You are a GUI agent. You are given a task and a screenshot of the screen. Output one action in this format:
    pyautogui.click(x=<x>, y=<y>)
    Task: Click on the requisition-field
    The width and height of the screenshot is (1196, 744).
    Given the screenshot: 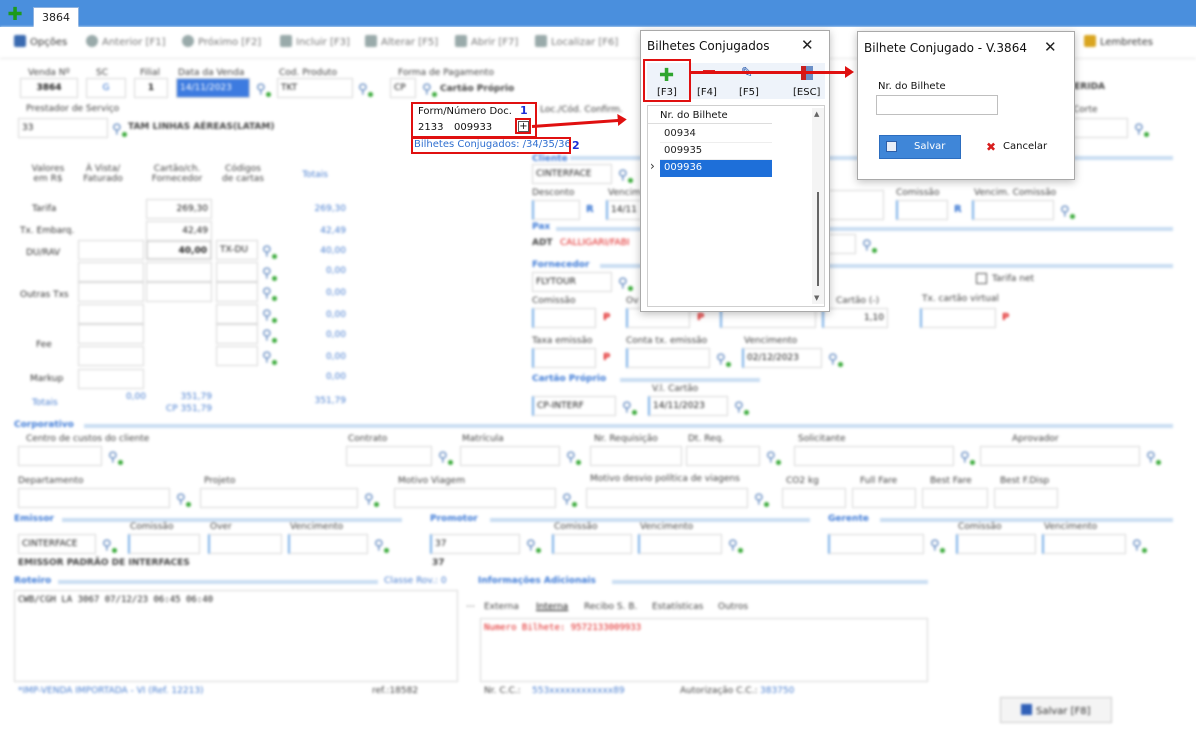 What is the action you would take?
    pyautogui.click(x=636, y=456)
    